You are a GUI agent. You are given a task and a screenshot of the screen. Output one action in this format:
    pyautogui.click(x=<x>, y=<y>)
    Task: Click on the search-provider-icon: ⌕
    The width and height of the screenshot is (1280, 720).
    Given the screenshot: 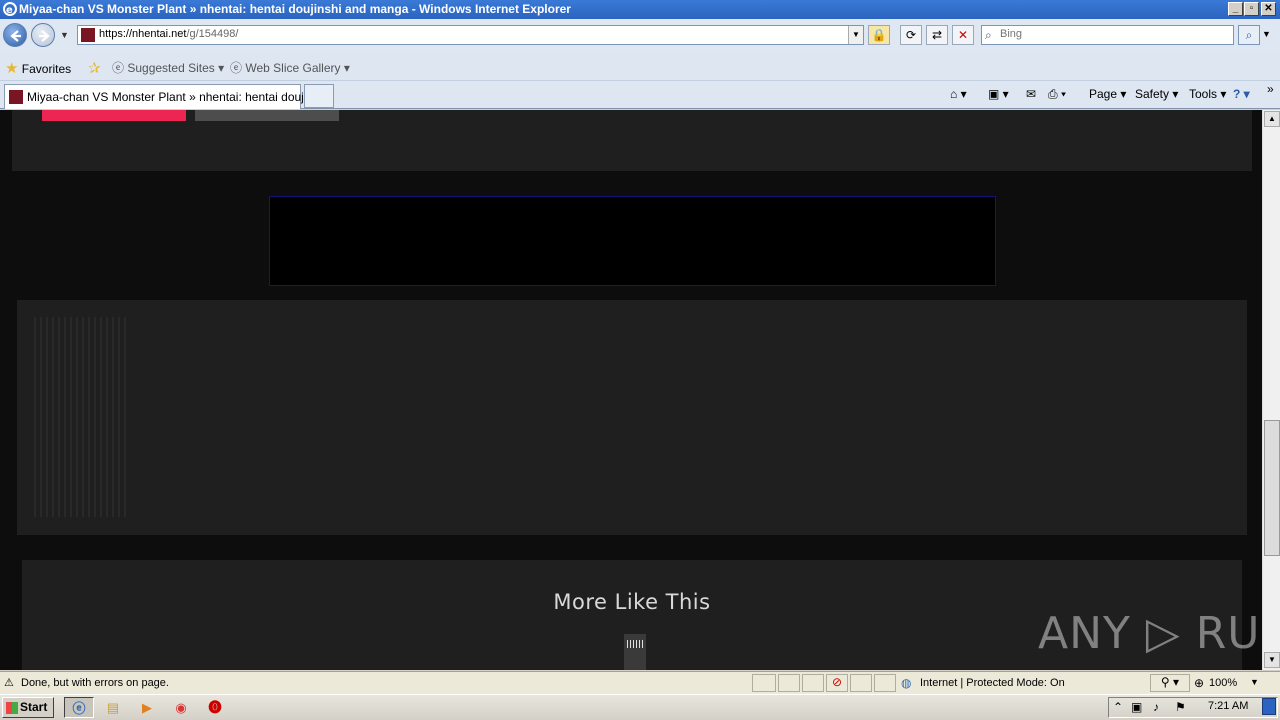 What is the action you would take?
    pyautogui.click(x=988, y=35)
    